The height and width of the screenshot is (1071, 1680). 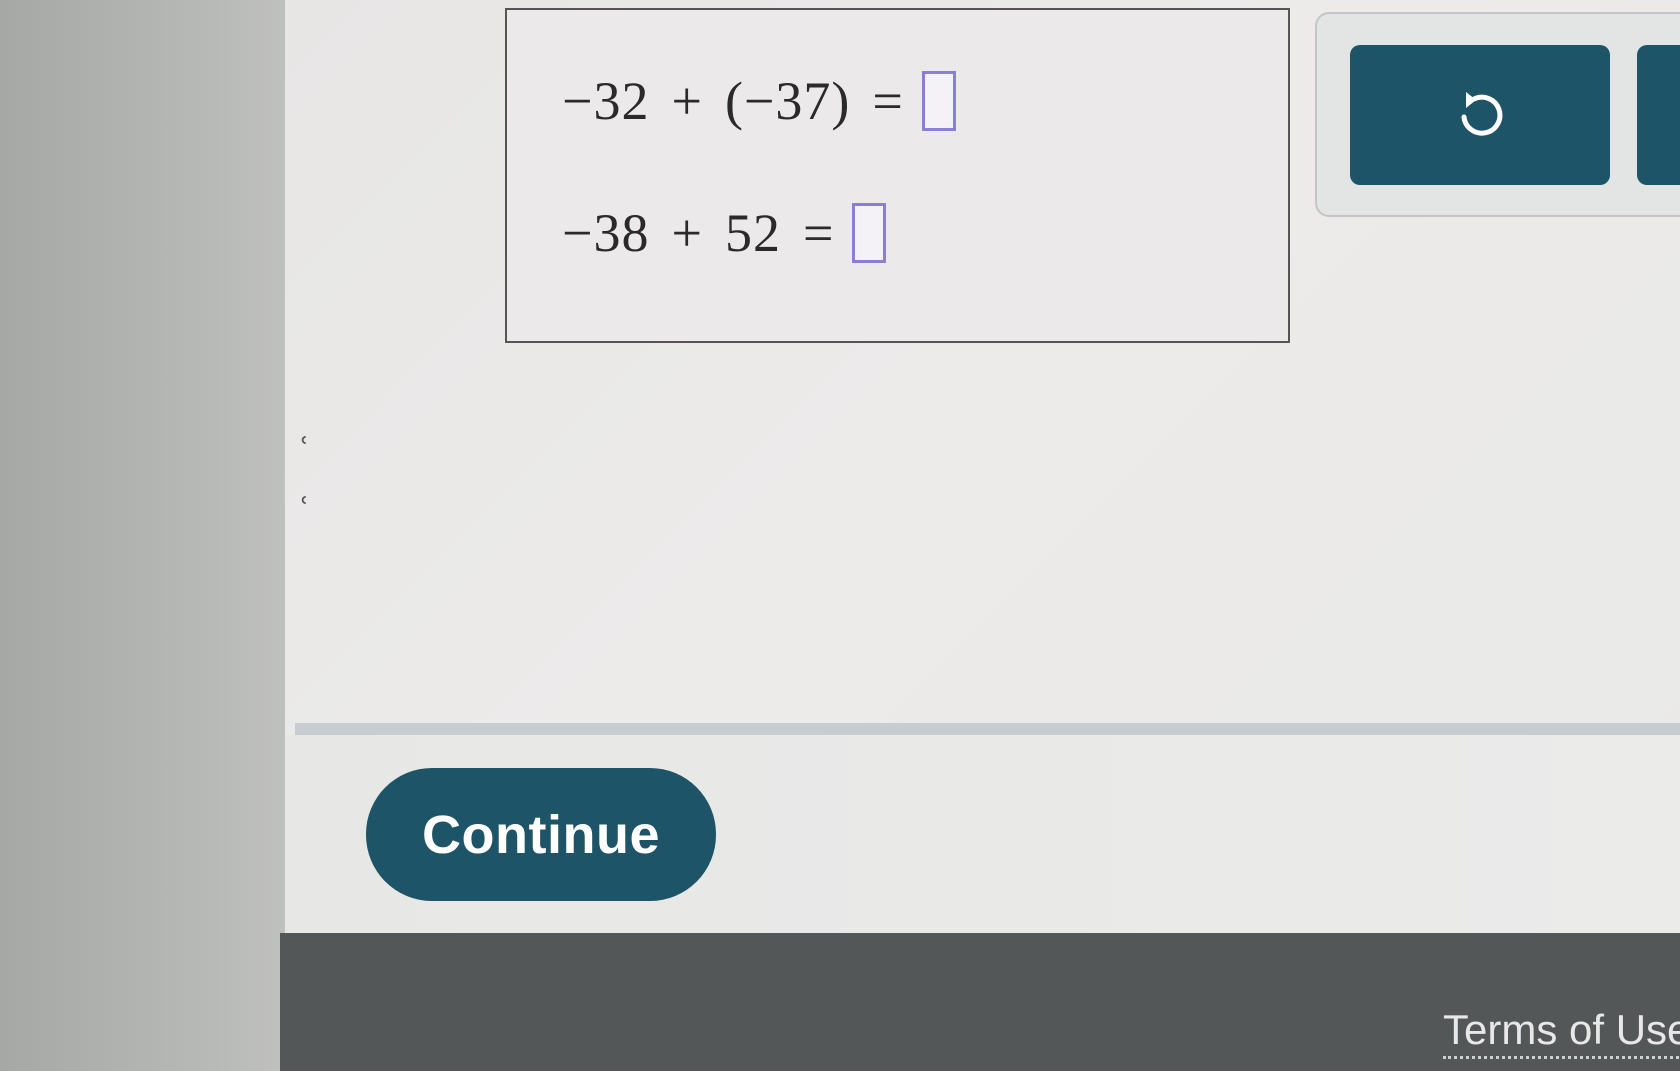 I want to click on equation-2-term-1: −38, so click(x=606, y=233).